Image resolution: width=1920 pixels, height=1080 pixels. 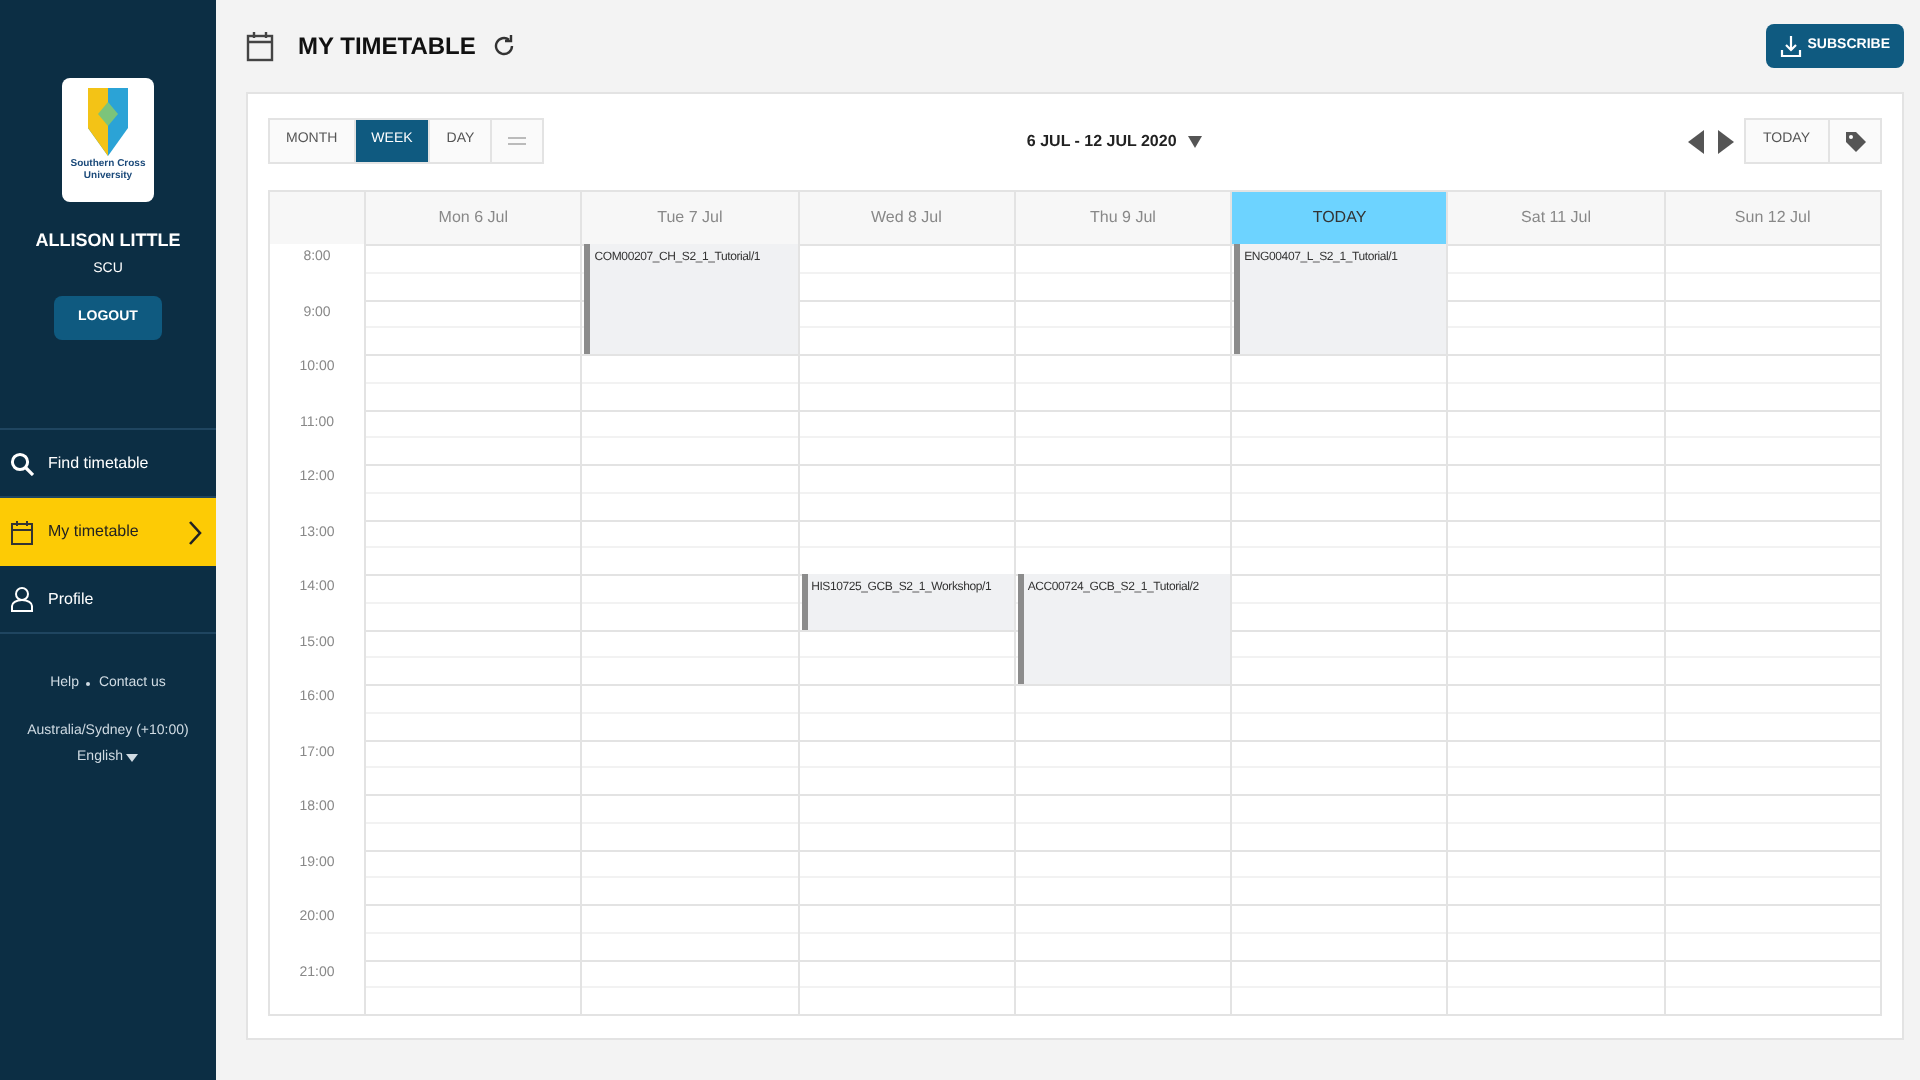 What do you see at coordinates (1339, 218) in the screenshot?
I see `day-header: TODAY` at bounding box center [1339, 218].